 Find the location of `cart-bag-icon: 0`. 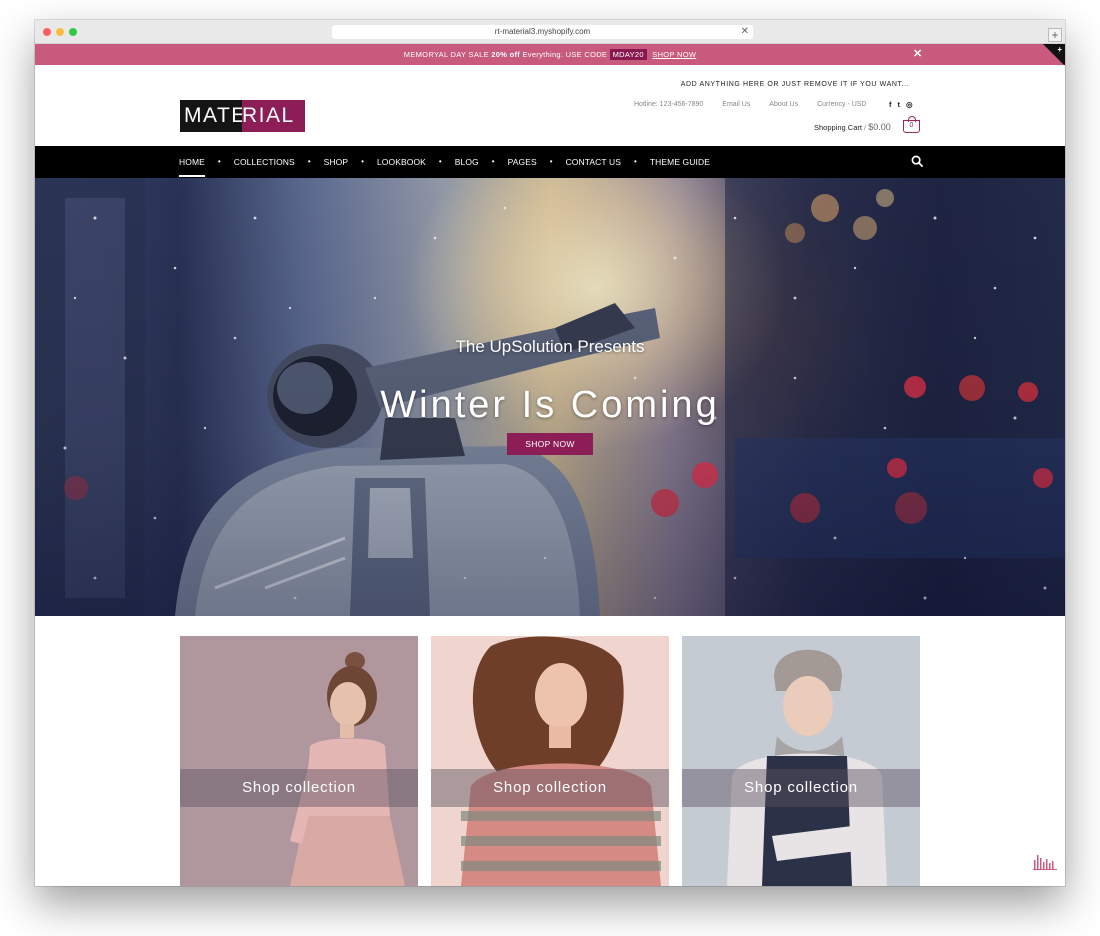

cart-bag-icon: 0 is located at coordinates (911, 124).